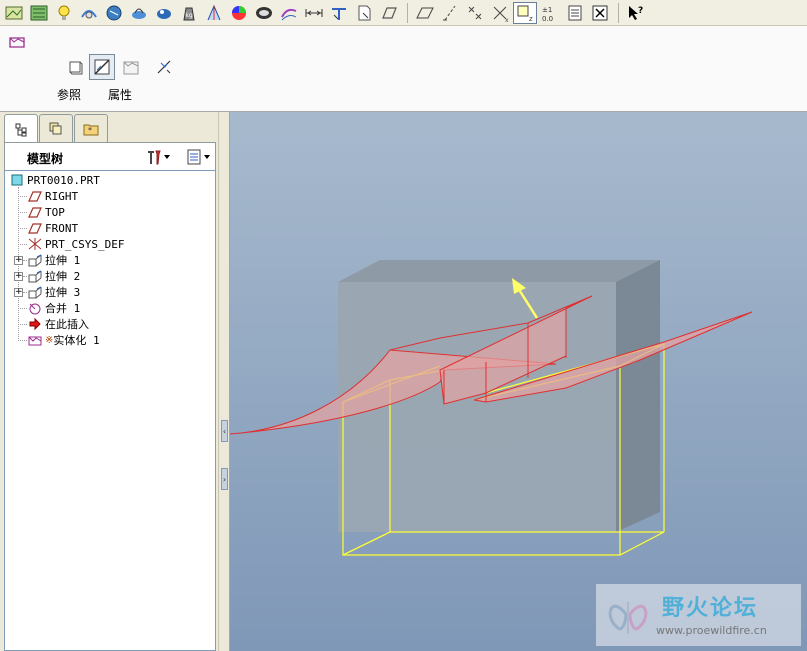 The width and height of the screenshot is (807, 651). I want to click on appearance-icon, so click(139, 13).